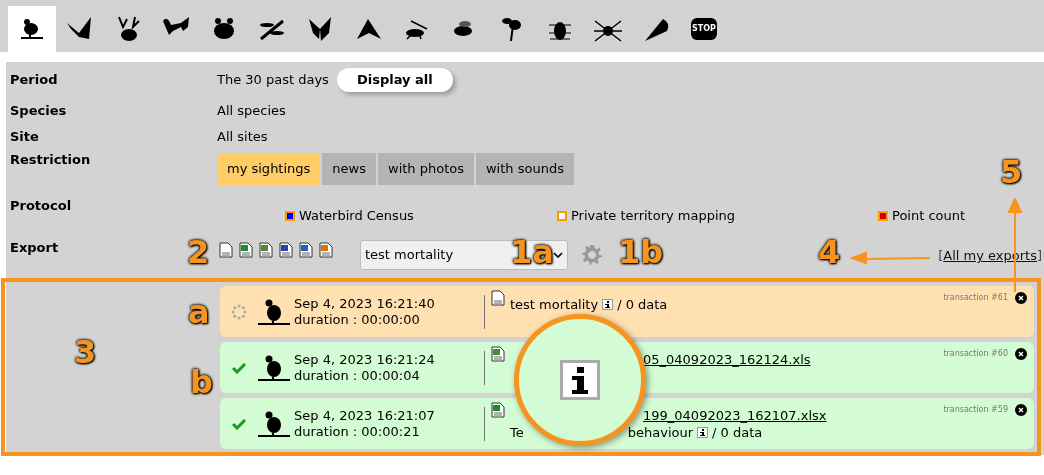 The width and height of the screenshot is (1044, 475). I want to click on annotation-label: 4, so click(829, 252).